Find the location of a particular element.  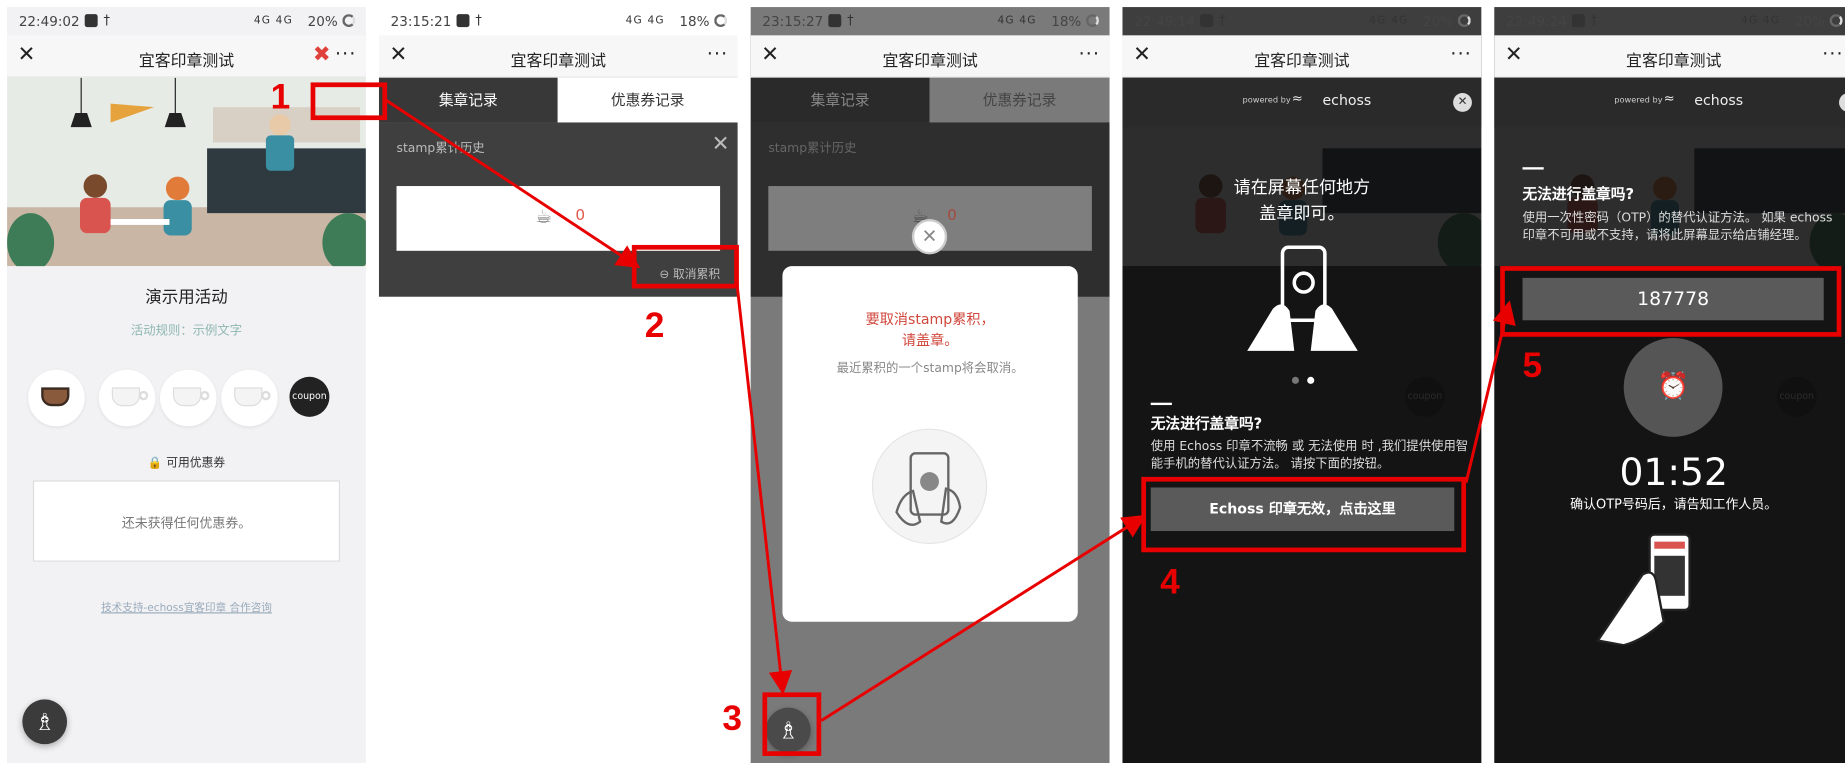

otp-note: 确认OTP号码后，请告知工作人员。 is located at coordinates (1674, 504).